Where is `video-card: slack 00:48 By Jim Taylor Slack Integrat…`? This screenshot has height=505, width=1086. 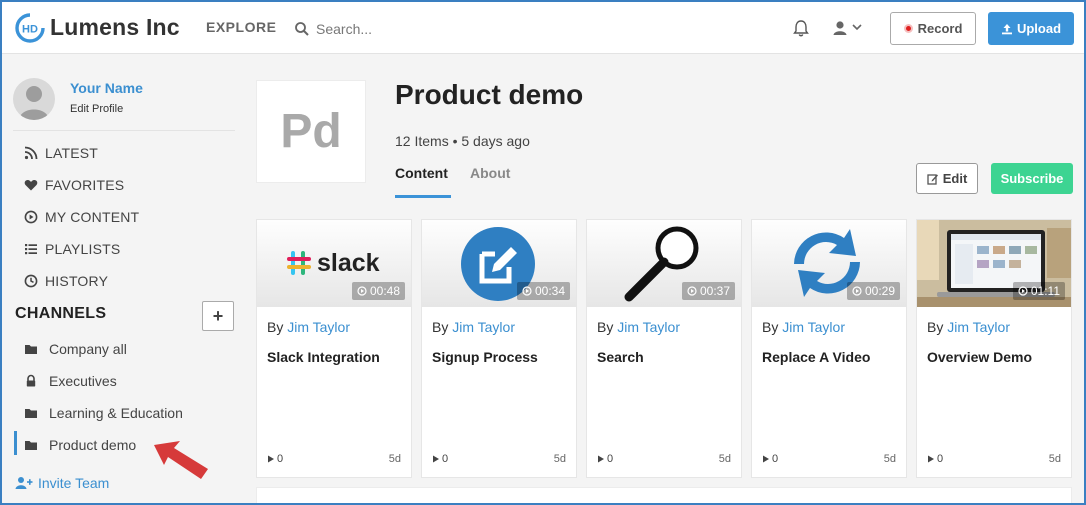 video-card: slack 00:48 By Jim Taylor Slack Integrat… is located at coordinates (334, 348).